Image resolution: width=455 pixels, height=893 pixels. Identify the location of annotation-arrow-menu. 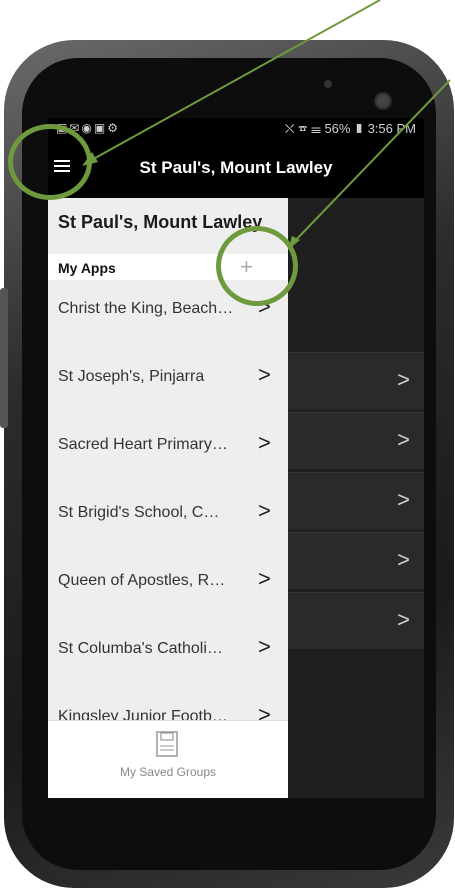
(234, 81).